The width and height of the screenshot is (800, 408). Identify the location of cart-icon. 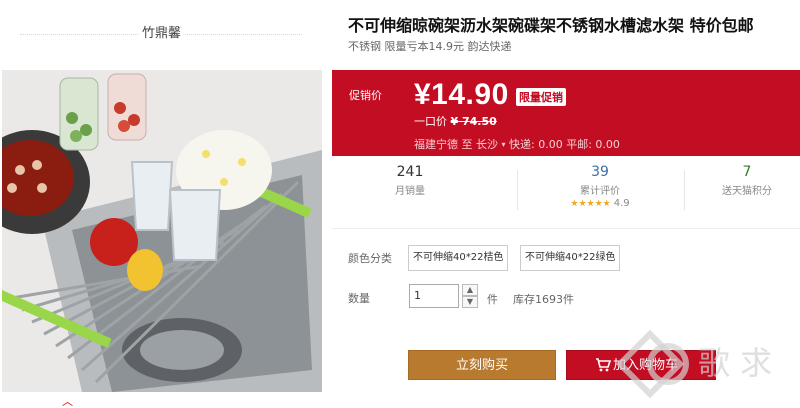
(603, 365).